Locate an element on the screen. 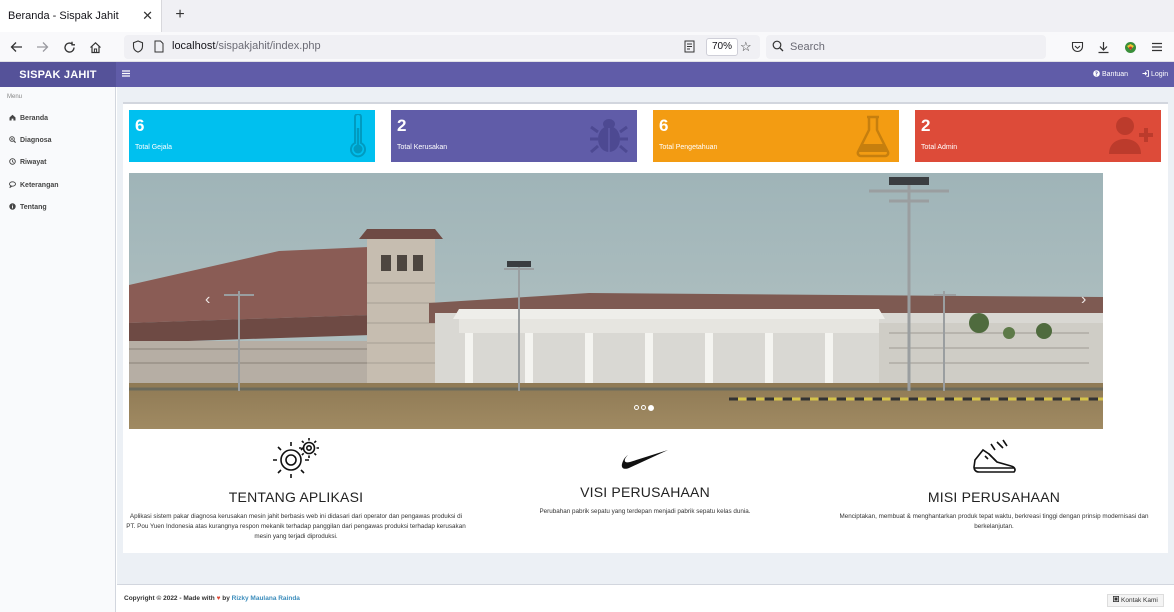  sidebar-item-tentang: Tentang is located at coordinates (27, 207).